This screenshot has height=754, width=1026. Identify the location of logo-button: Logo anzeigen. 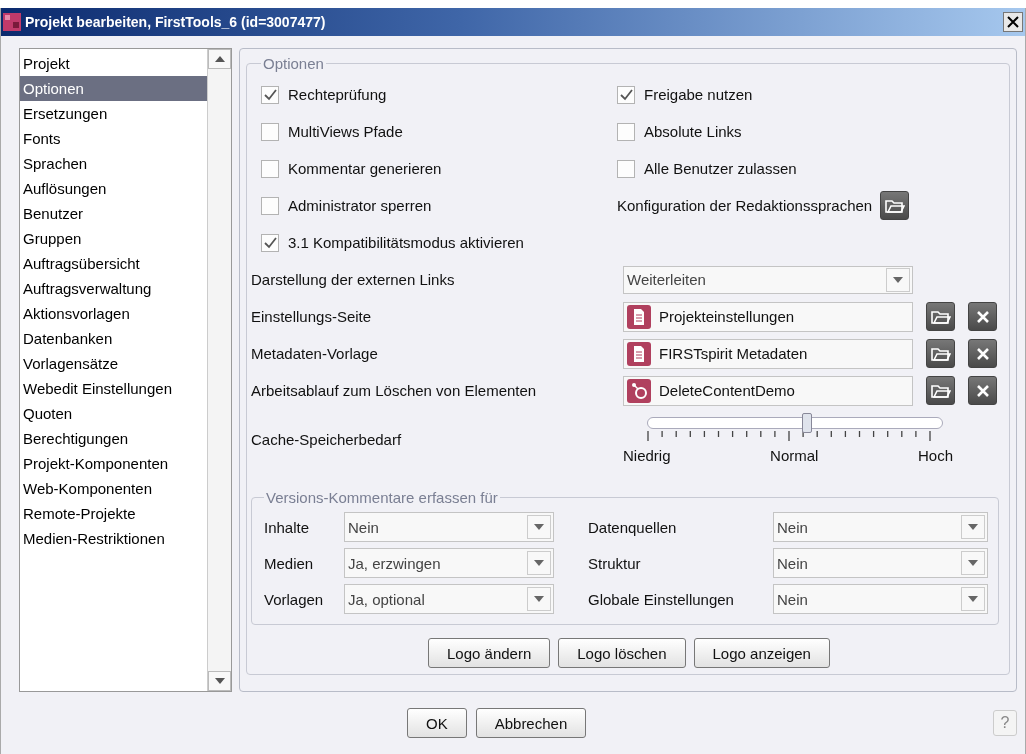
(761, 653).